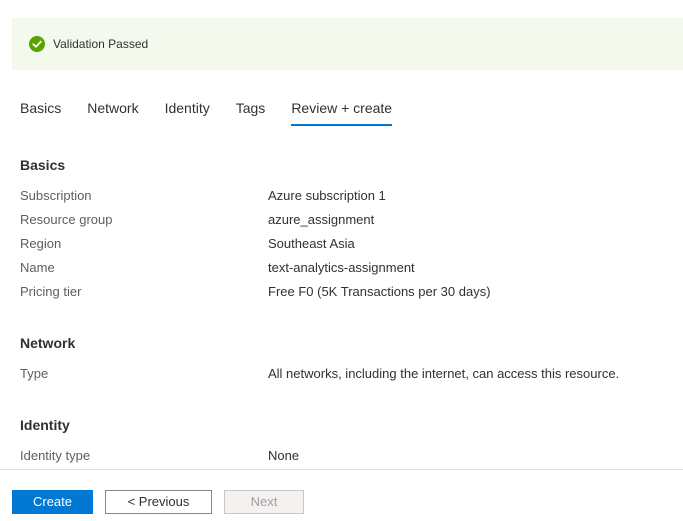 Image resolution: width=683 pixels, height=521 pixels. Describe the element at coordinates (51, 291) in the screenshot. I see `row-label: Pricing tier` at that location.